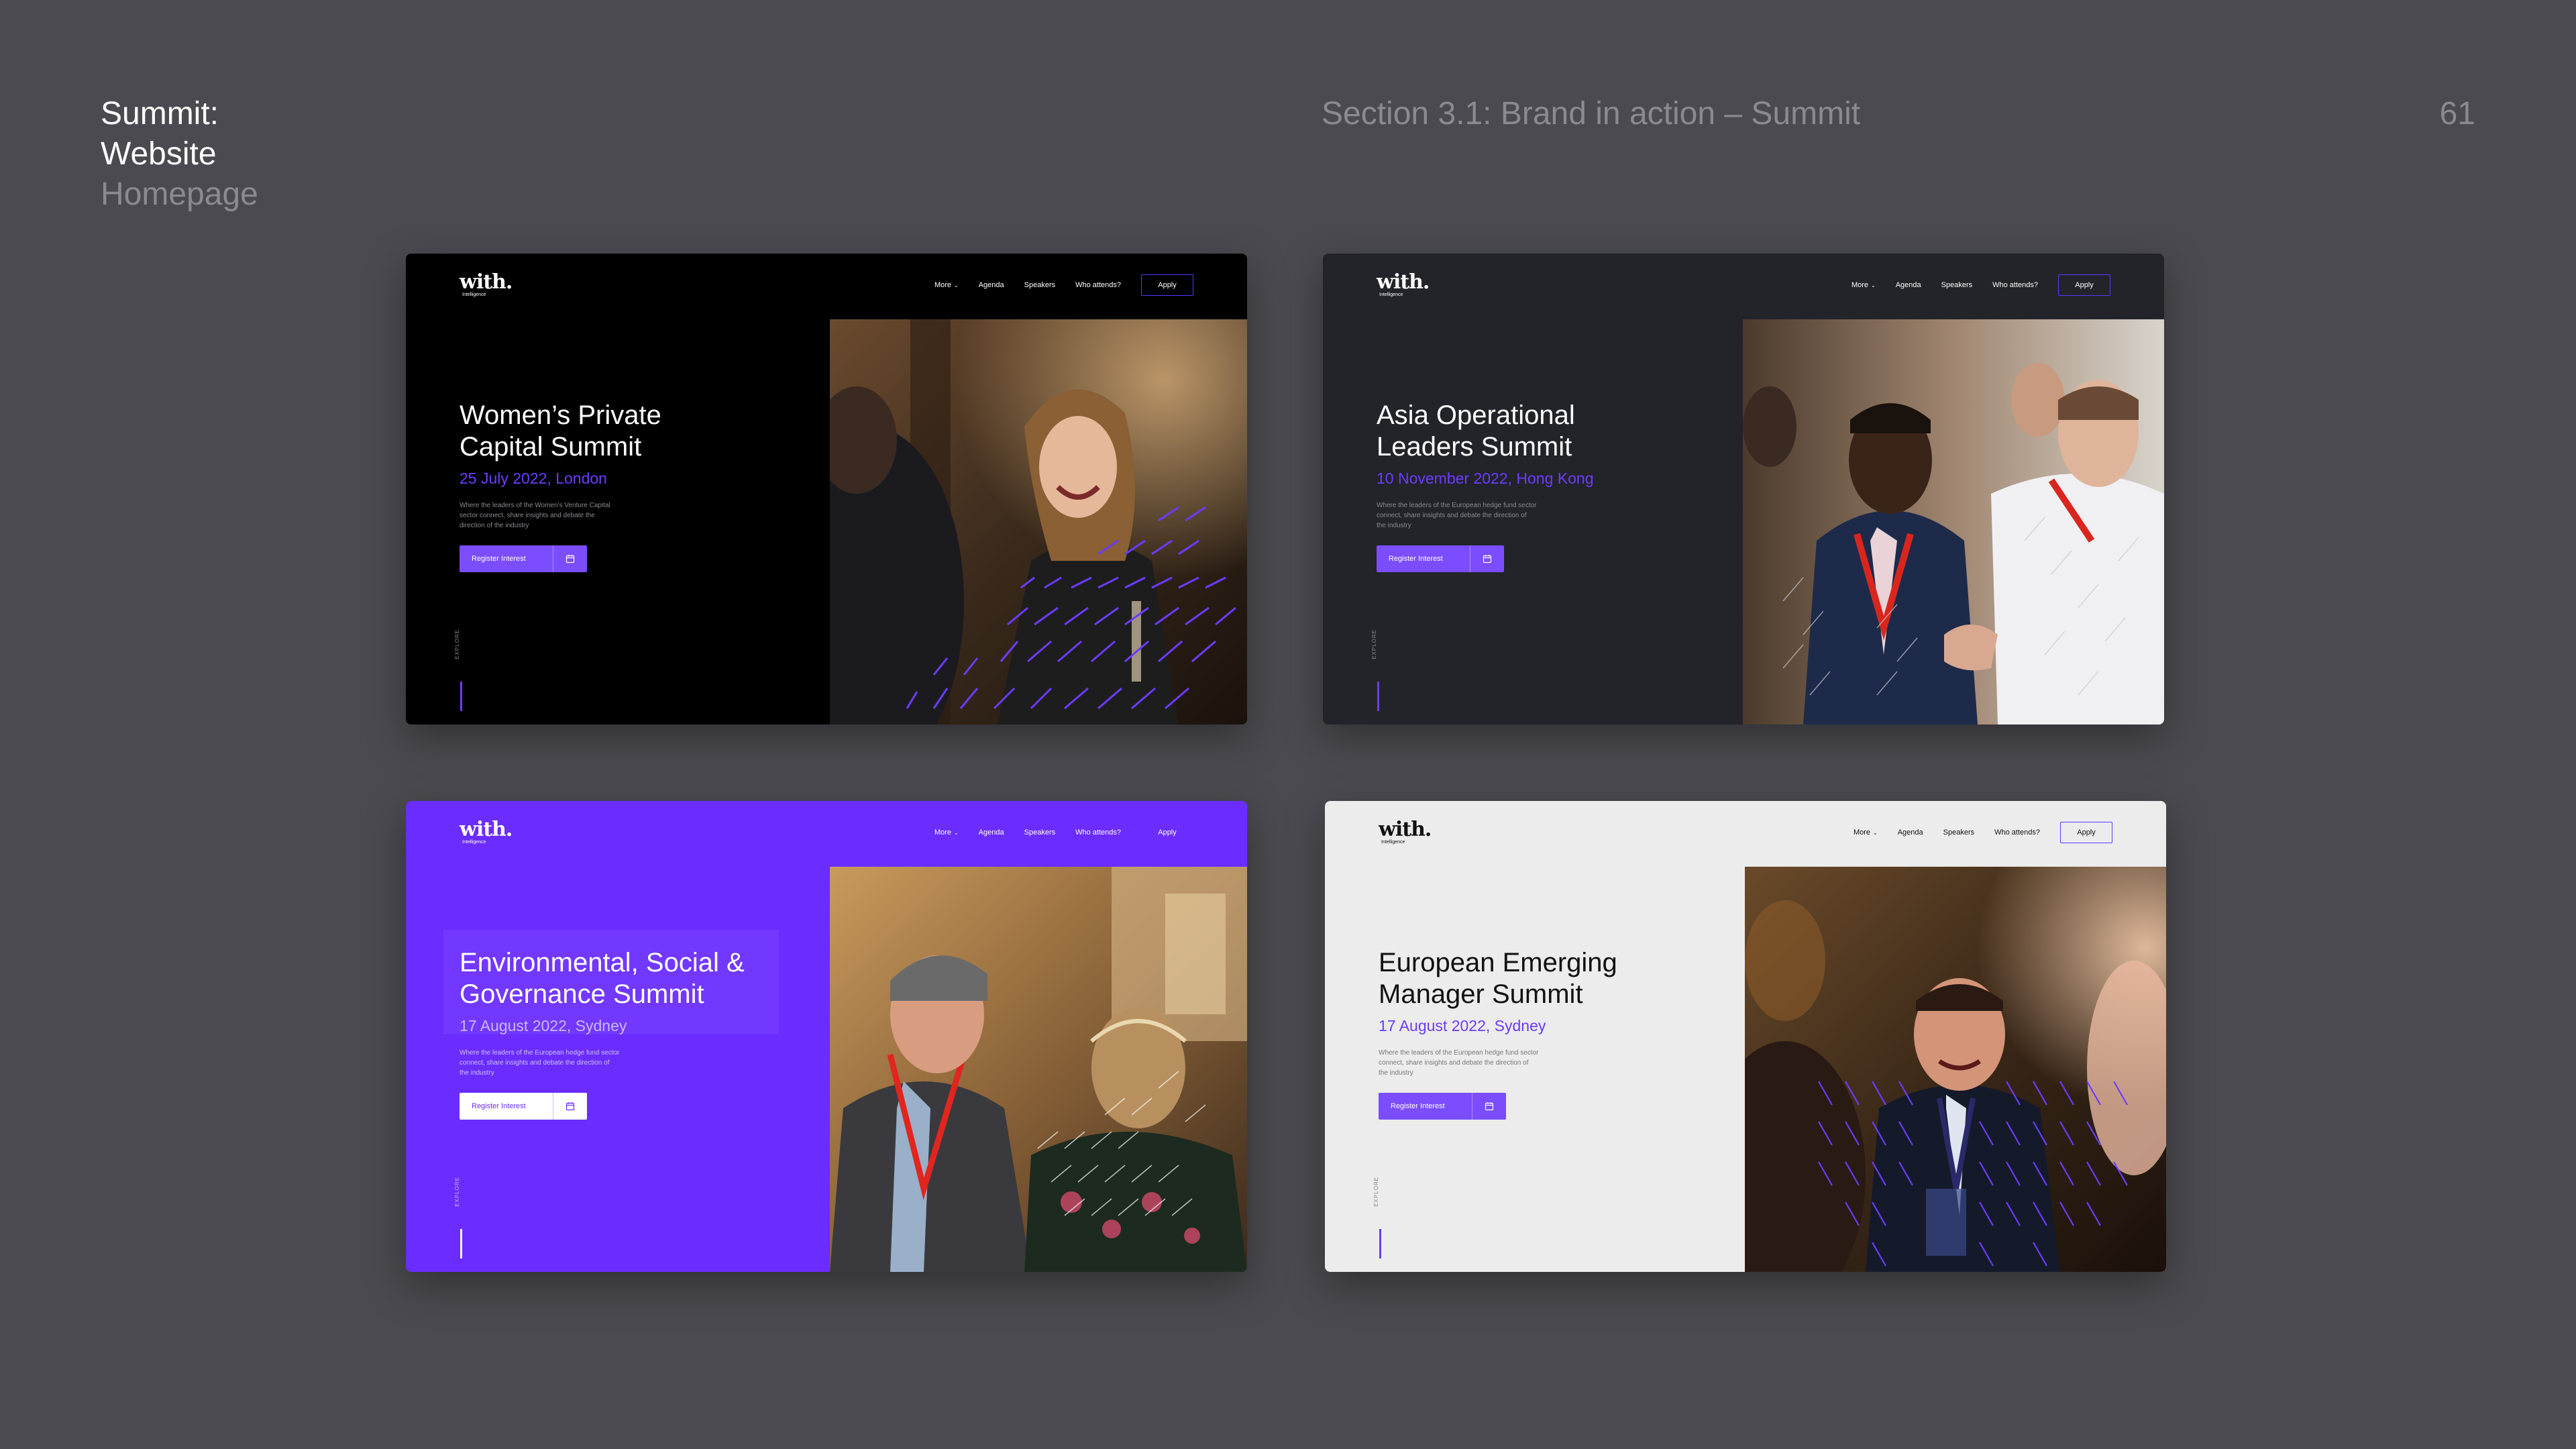 This screenshot has height=1449, width=2576. I want to click on hero-title: Women’s Private Capital Summit, so click(560, 431).